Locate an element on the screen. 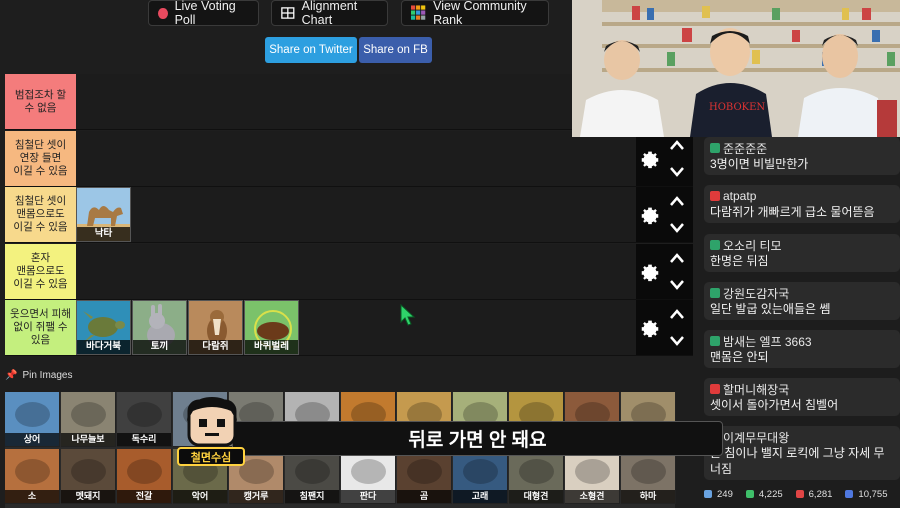  record-dot-icon is located at coordinates (163, 13).